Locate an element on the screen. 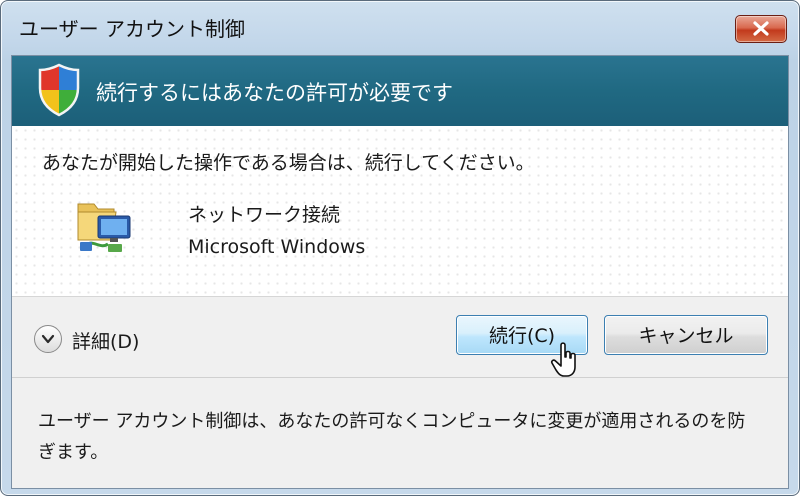 Image resolution: width=800 pixels, height=496 pixels. window-title: ユーザー アカウント制御 is located at coordinates (132, 29).